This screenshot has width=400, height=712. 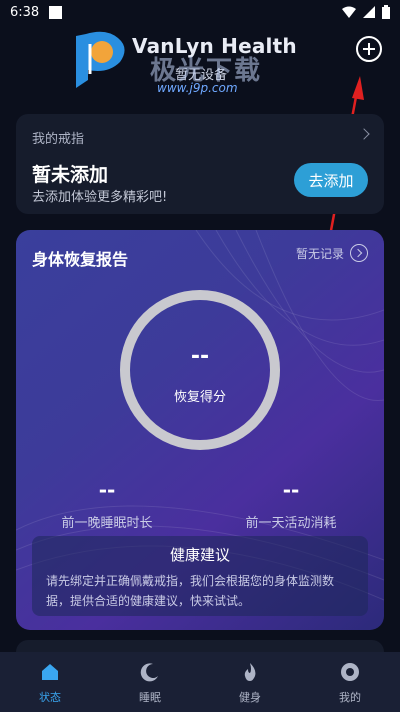 I want to click on nav-item-sleep: z 睡眠, so click(x=150, y=682).